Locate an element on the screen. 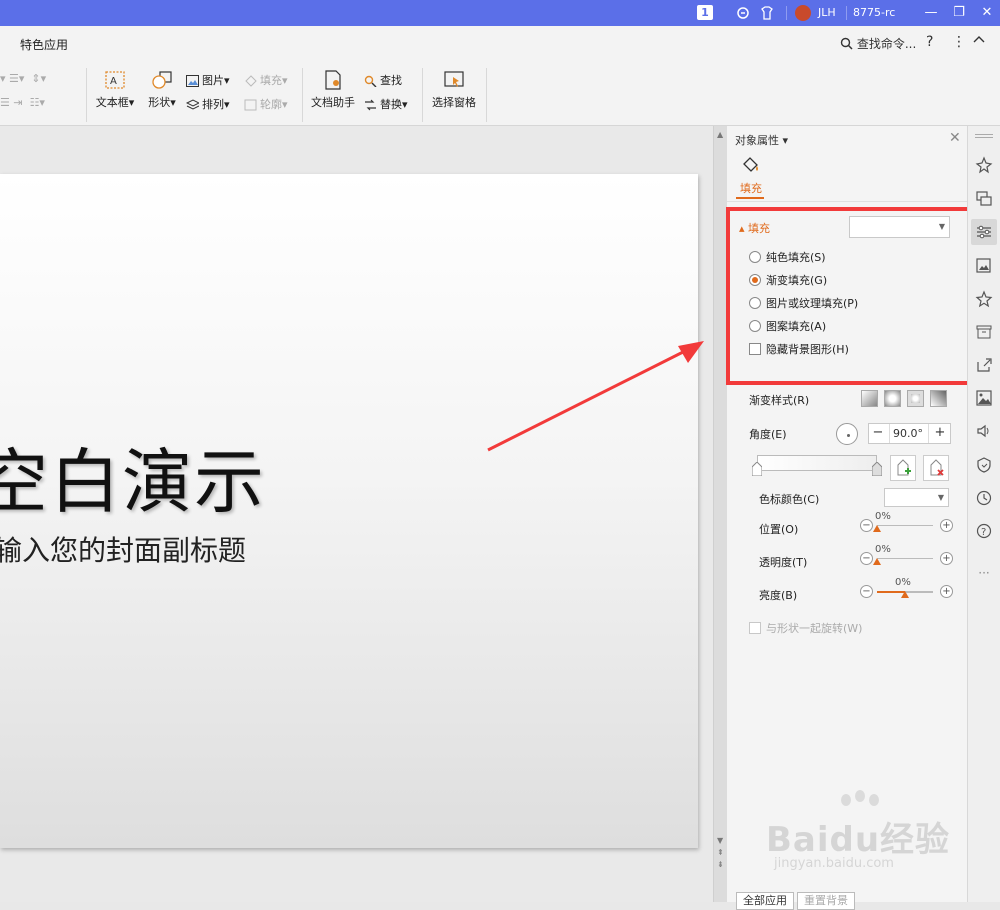  gradient-style-rect is located at coordinates (915, 398).